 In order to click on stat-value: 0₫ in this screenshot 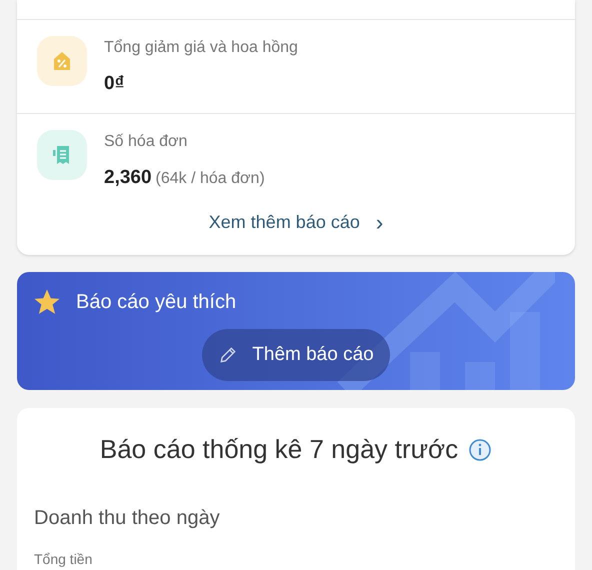, I will do `click(114, 84)`.